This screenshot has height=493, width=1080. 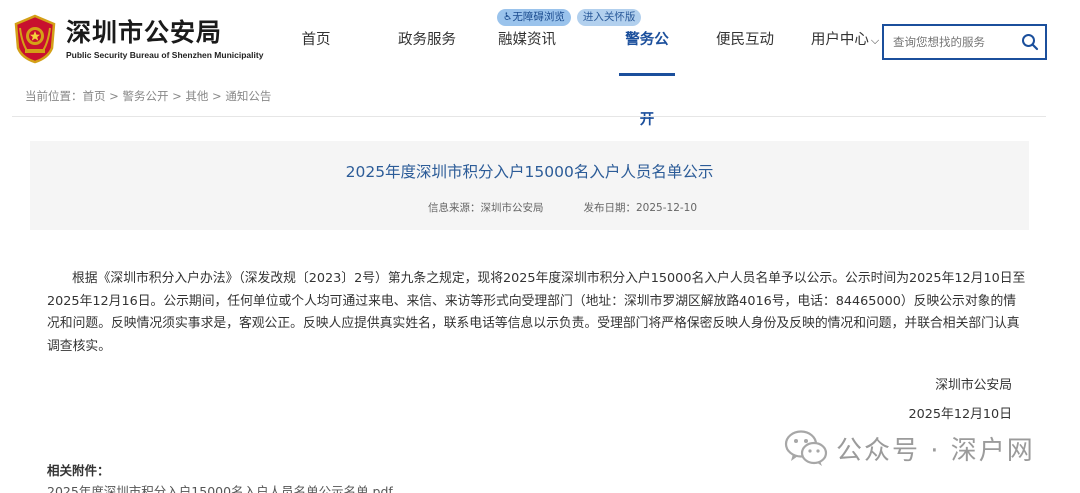 What do you see at coordinates (949, 42) in the screenshot?
I see `search-input` at bounding box center [949, 42].